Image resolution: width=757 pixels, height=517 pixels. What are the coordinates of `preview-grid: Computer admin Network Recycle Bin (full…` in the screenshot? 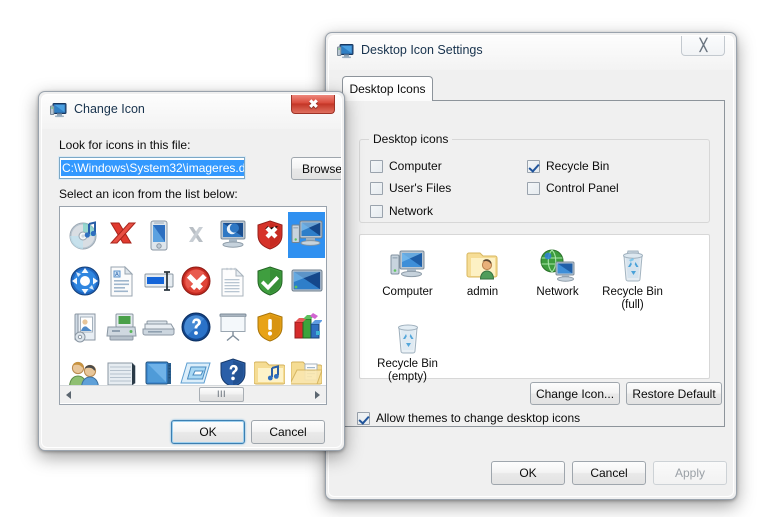 It's located at (520, 317).